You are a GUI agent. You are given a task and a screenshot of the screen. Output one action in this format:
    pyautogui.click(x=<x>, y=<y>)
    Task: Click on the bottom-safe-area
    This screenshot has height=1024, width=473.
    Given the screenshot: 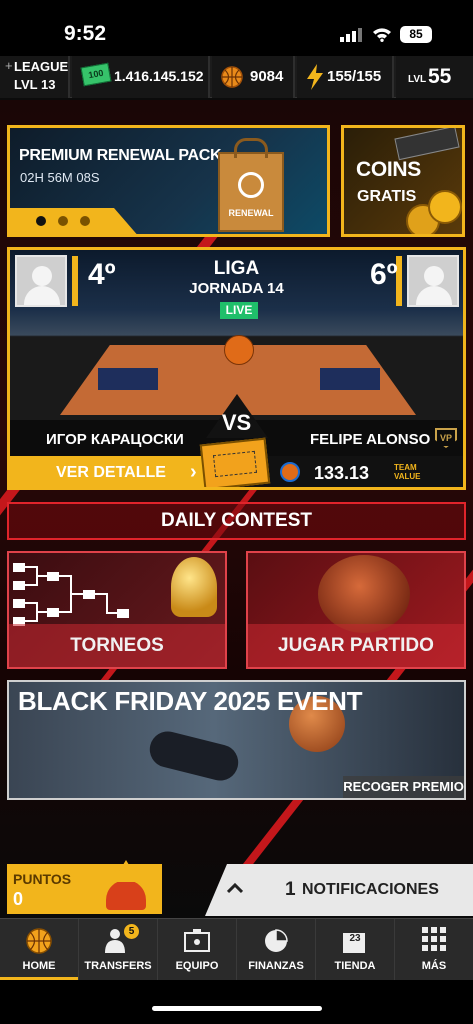 What is the action you would take?
    pyautogui.click(x=236, y=1002)
    